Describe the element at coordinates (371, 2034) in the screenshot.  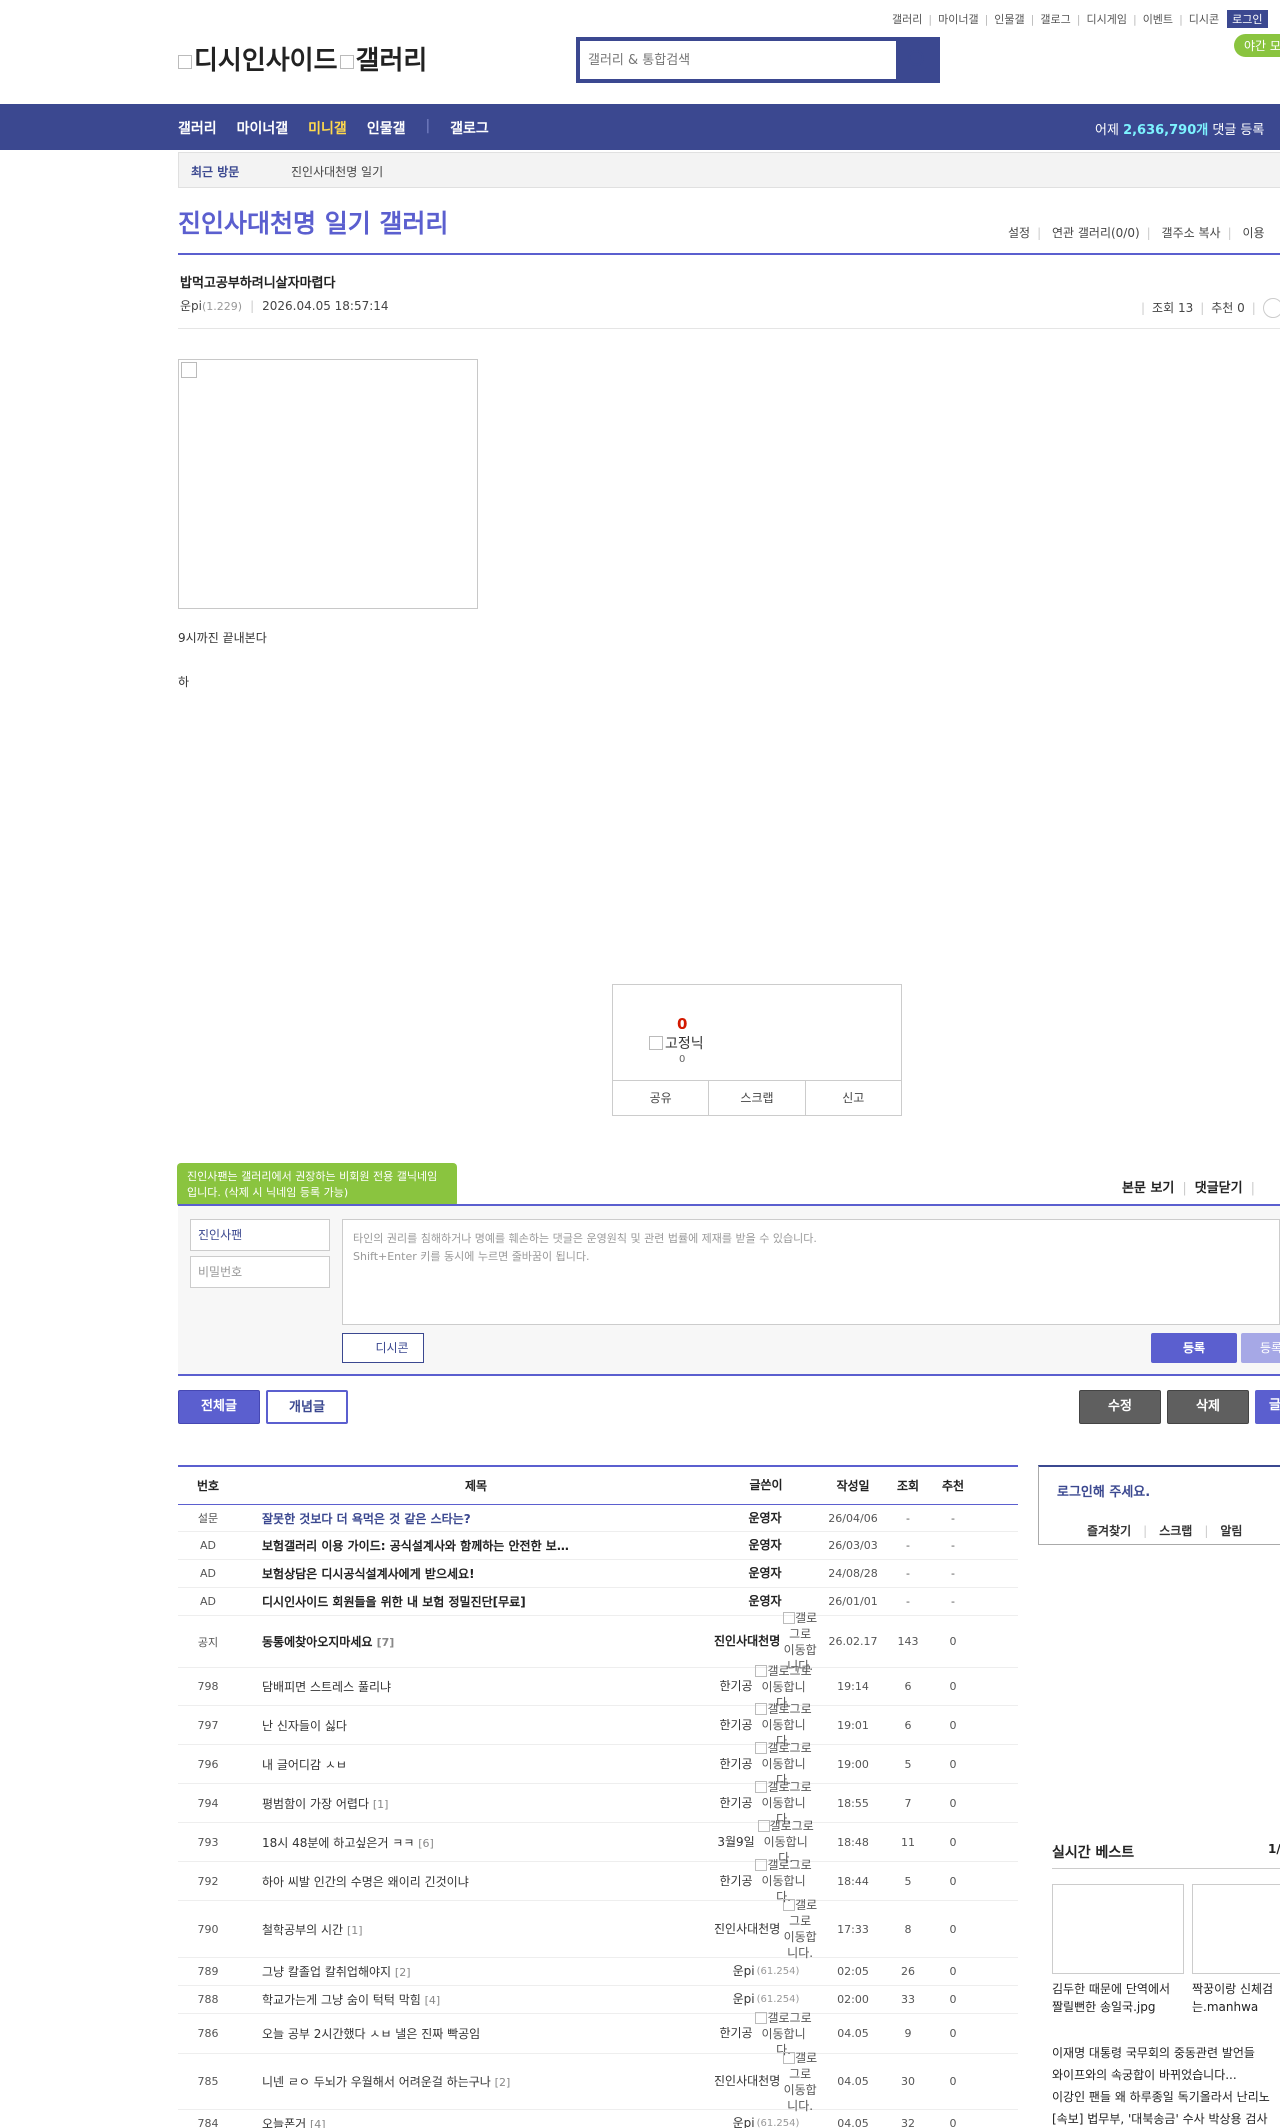
I see `row-title-text: 오늘 공부 2시간했다 ㅅㅂ 낼은 진짜 빡공임` at that location.